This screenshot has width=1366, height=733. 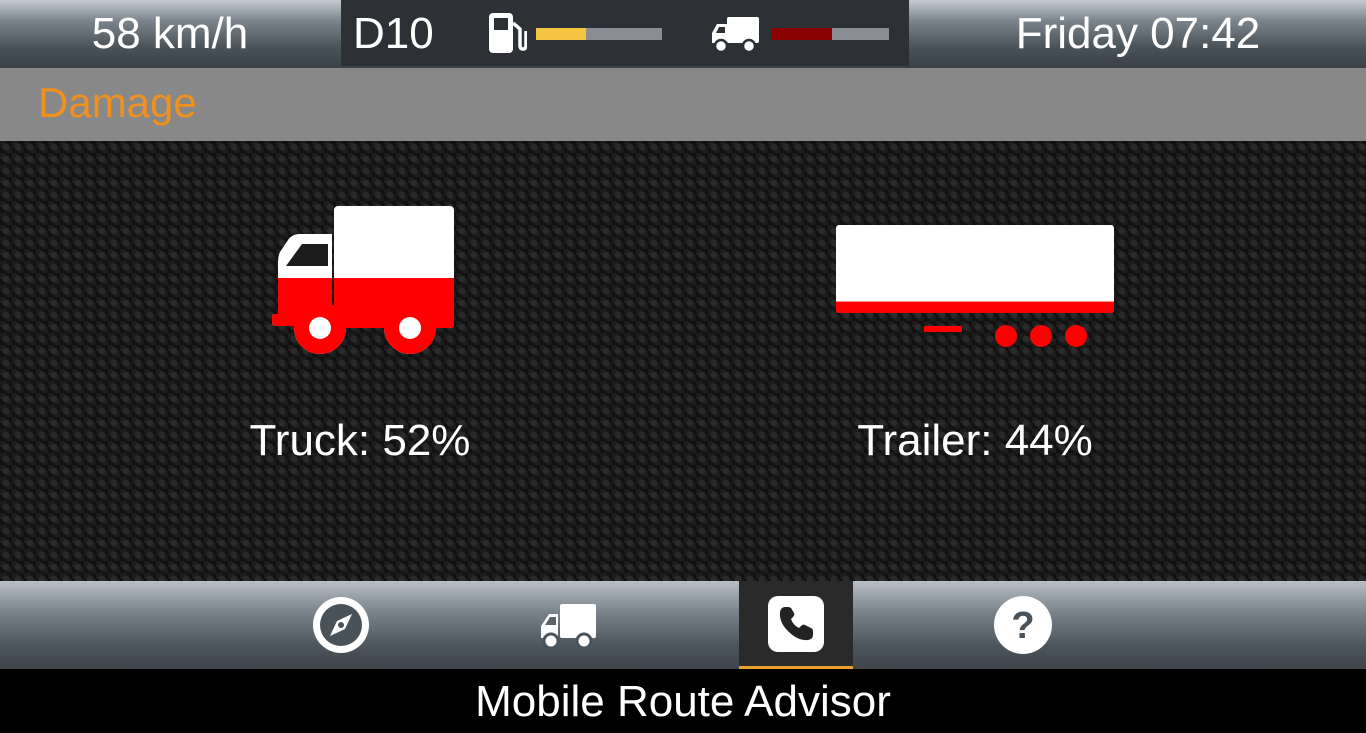 I want to click on truck-damage-icon, so click(x=363, y=280).